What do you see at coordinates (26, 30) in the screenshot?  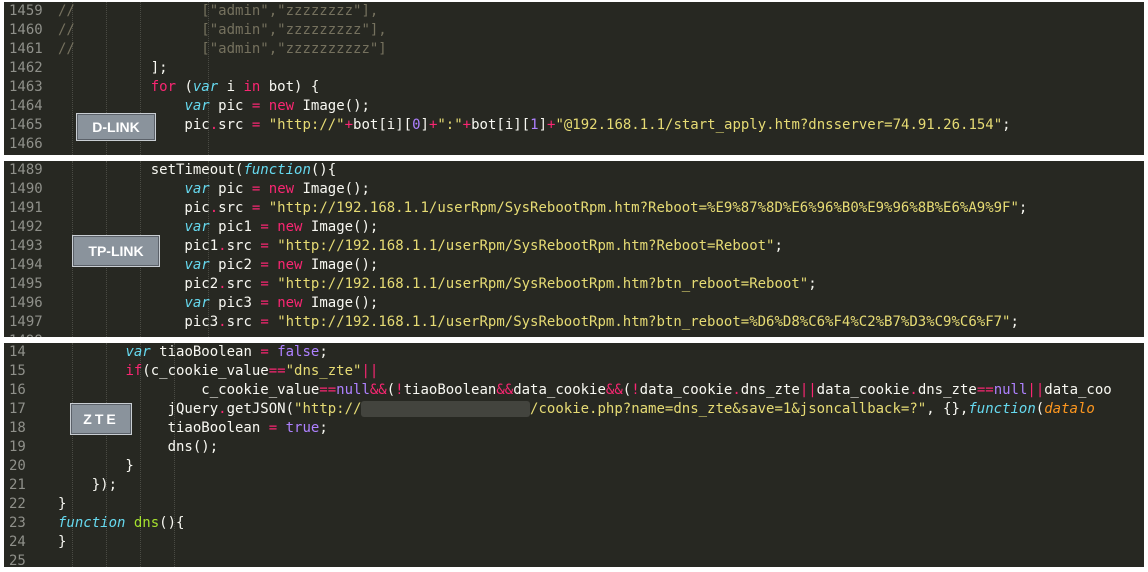 I see `line-number: 1460` at bounding box center [26, 30].